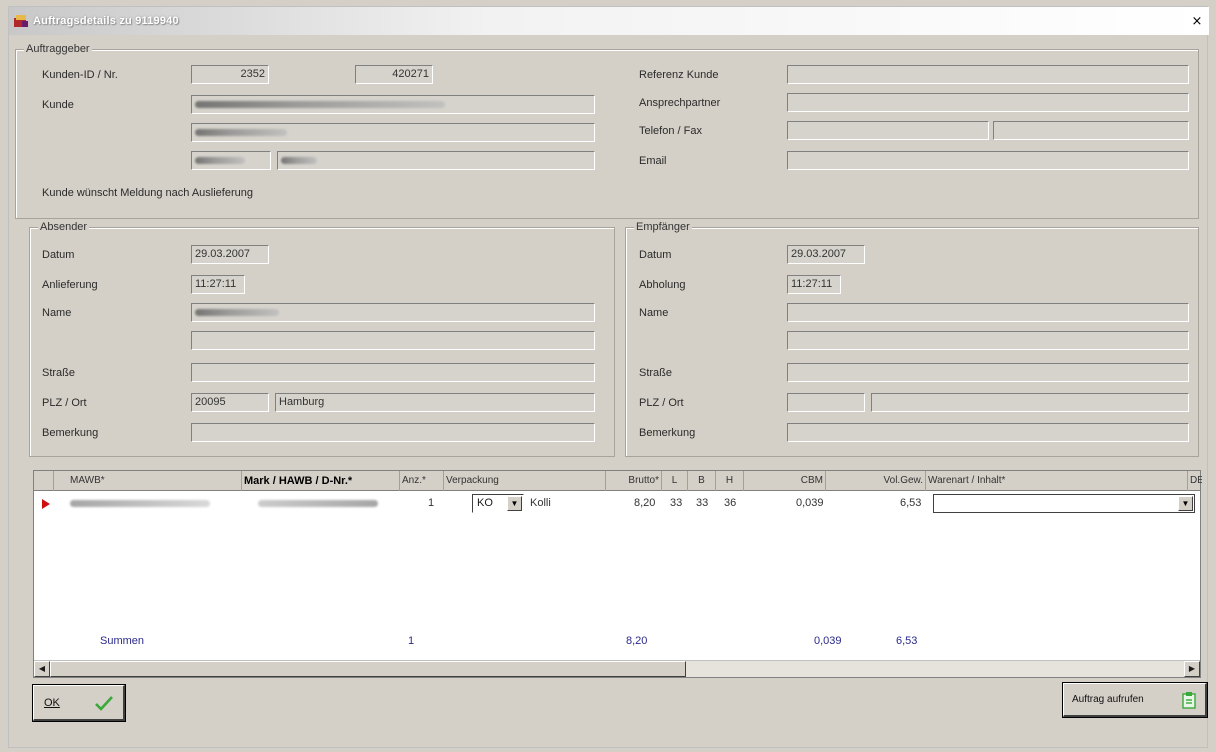  Describe the element at coordinates (79, 703) in the screenshot. I see `ok-button: OK` at that location.